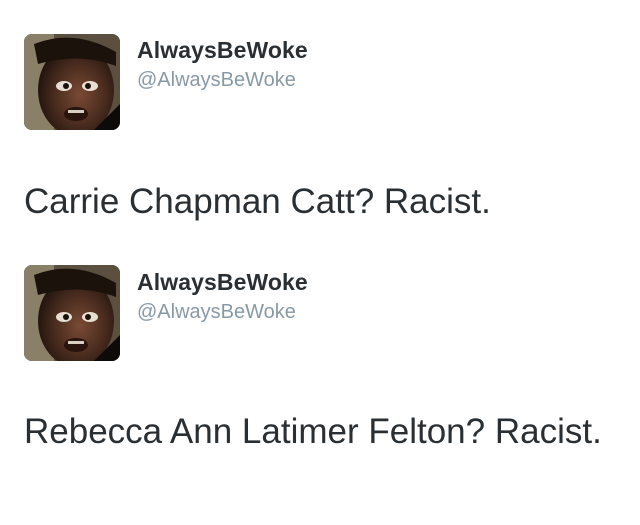  I want to click on tweet-text: Carrie Chapman Catt? Racist., so click(257, 201).